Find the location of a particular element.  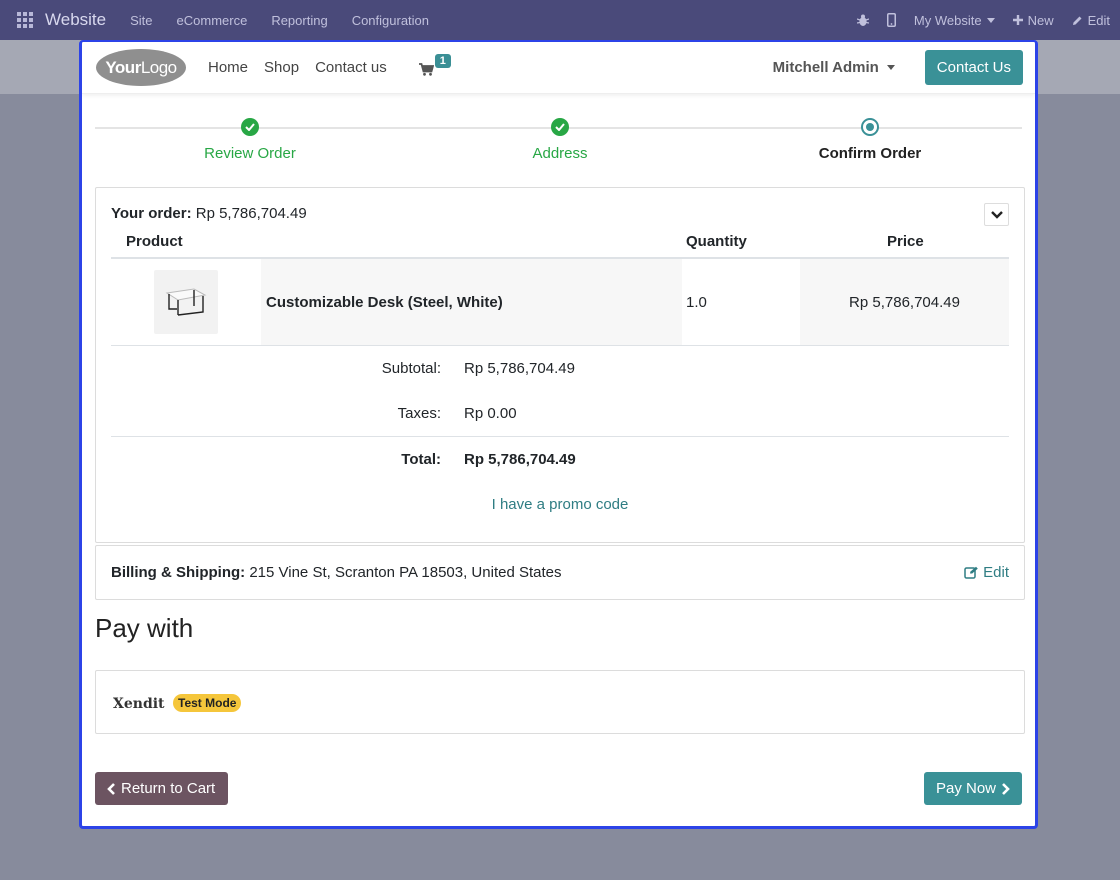

return-to-cart-label: Return to Cart is located at coordinates (168, 788).